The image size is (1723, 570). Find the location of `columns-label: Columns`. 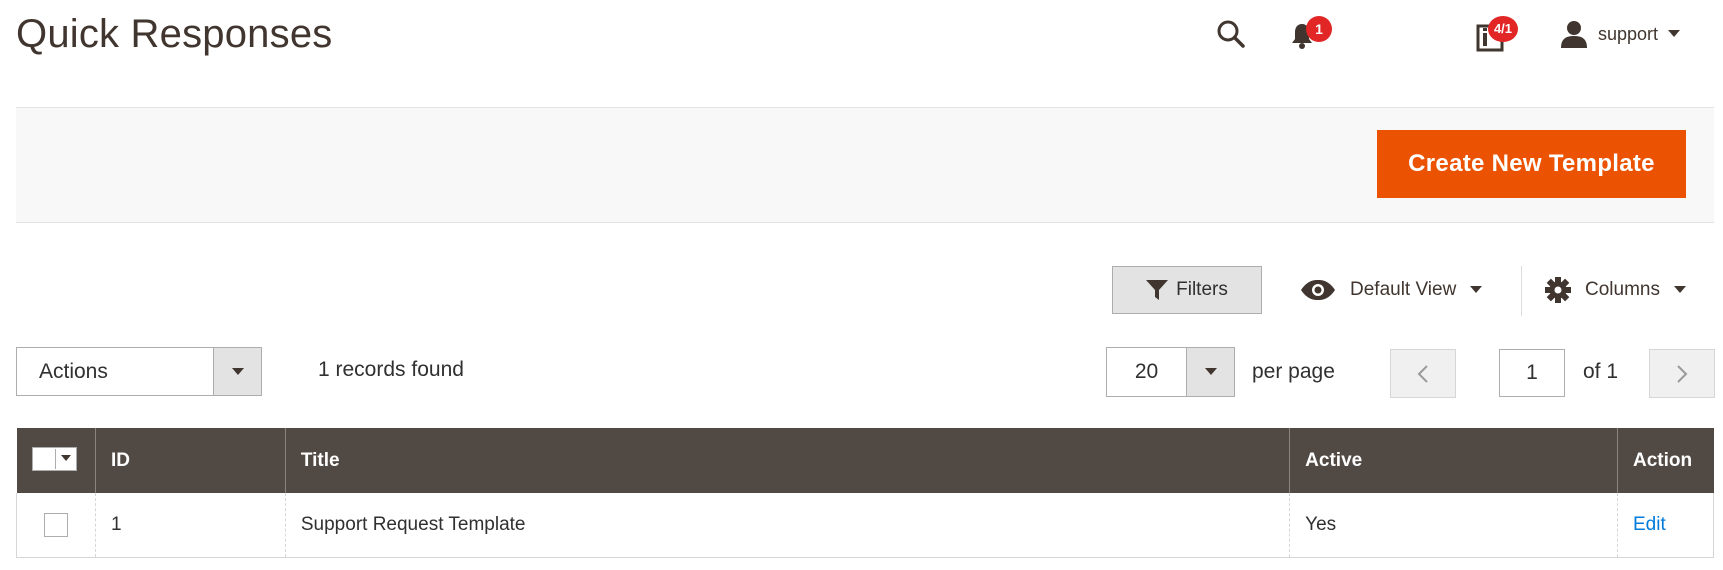

columns-label: Columns is located at coordinates (1622, 289).